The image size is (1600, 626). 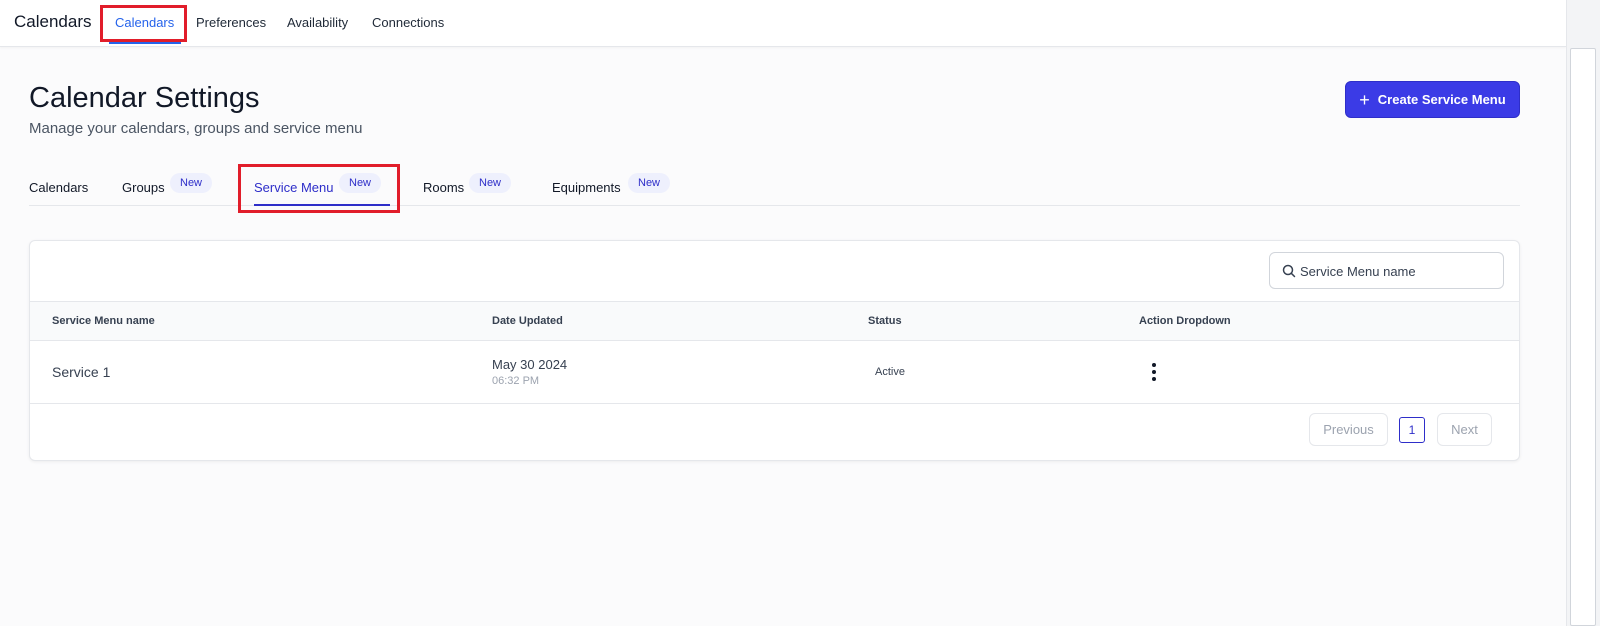 I want to click on tab-calendars: Calendars, so click(x=58, y=187).